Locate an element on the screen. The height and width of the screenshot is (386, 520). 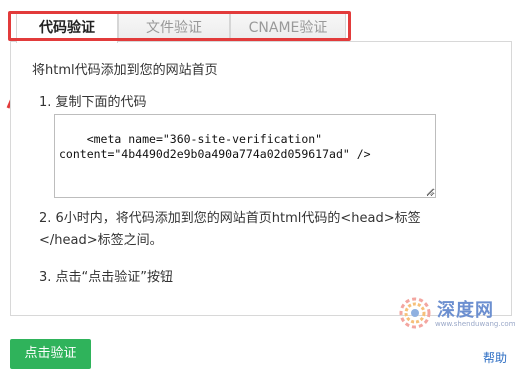
watermark-url: www.shenduwang.com is located at coordinates (475, 324).